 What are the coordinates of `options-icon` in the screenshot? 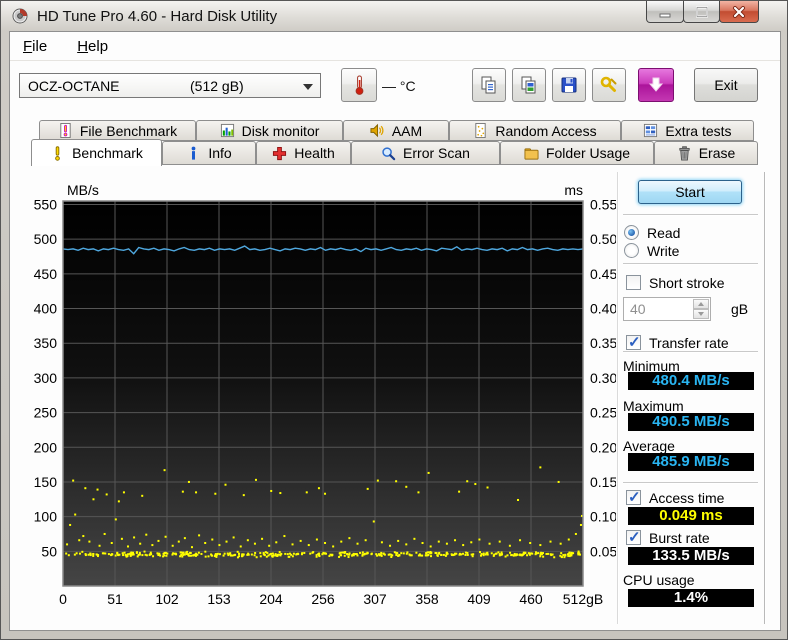 It's located at (608, 84).